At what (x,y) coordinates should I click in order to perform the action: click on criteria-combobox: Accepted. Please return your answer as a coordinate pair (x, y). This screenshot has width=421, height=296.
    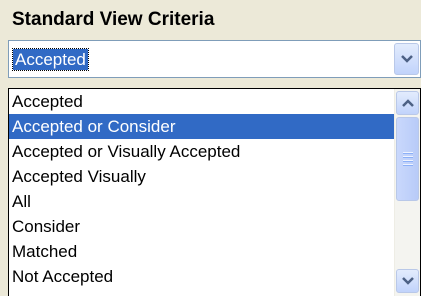
    Looking at the image, I should click on (214, 59).